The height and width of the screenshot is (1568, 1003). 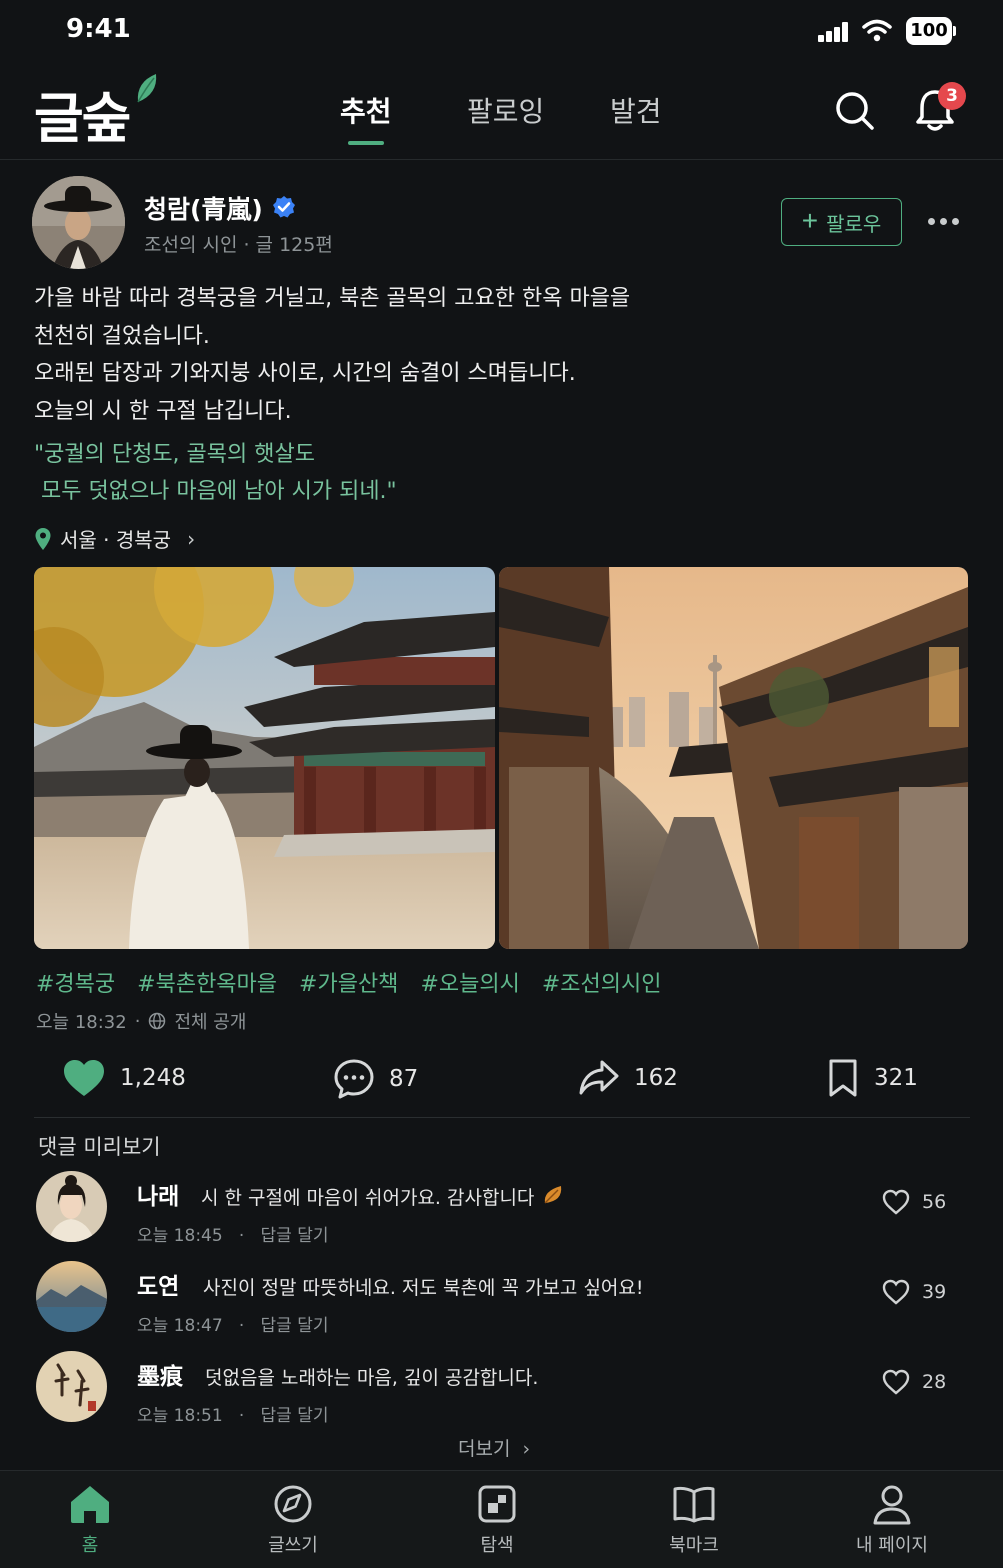 What do you see at coordinates (892, 1505) in the screenshot?
I see `user-icon` at bounding box center [892, 1505].